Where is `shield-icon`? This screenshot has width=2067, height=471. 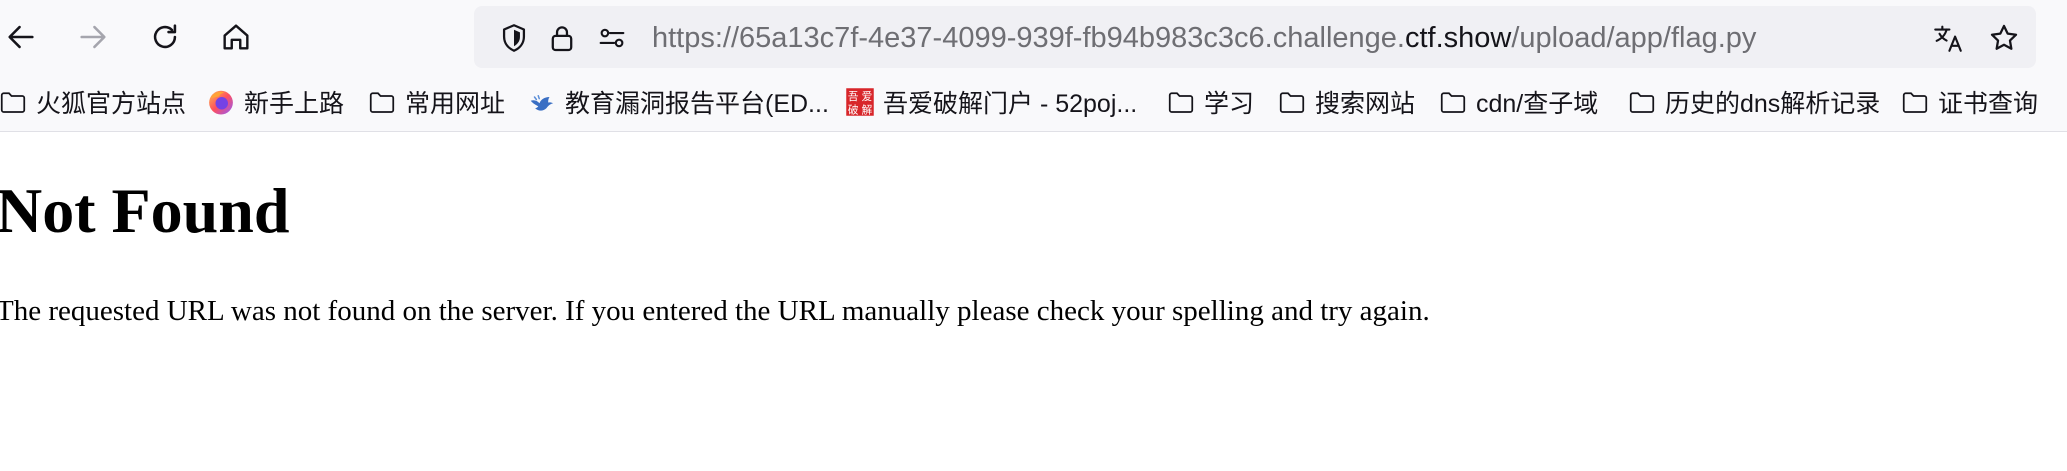 shield-icon is located at coordinates (514, 38).